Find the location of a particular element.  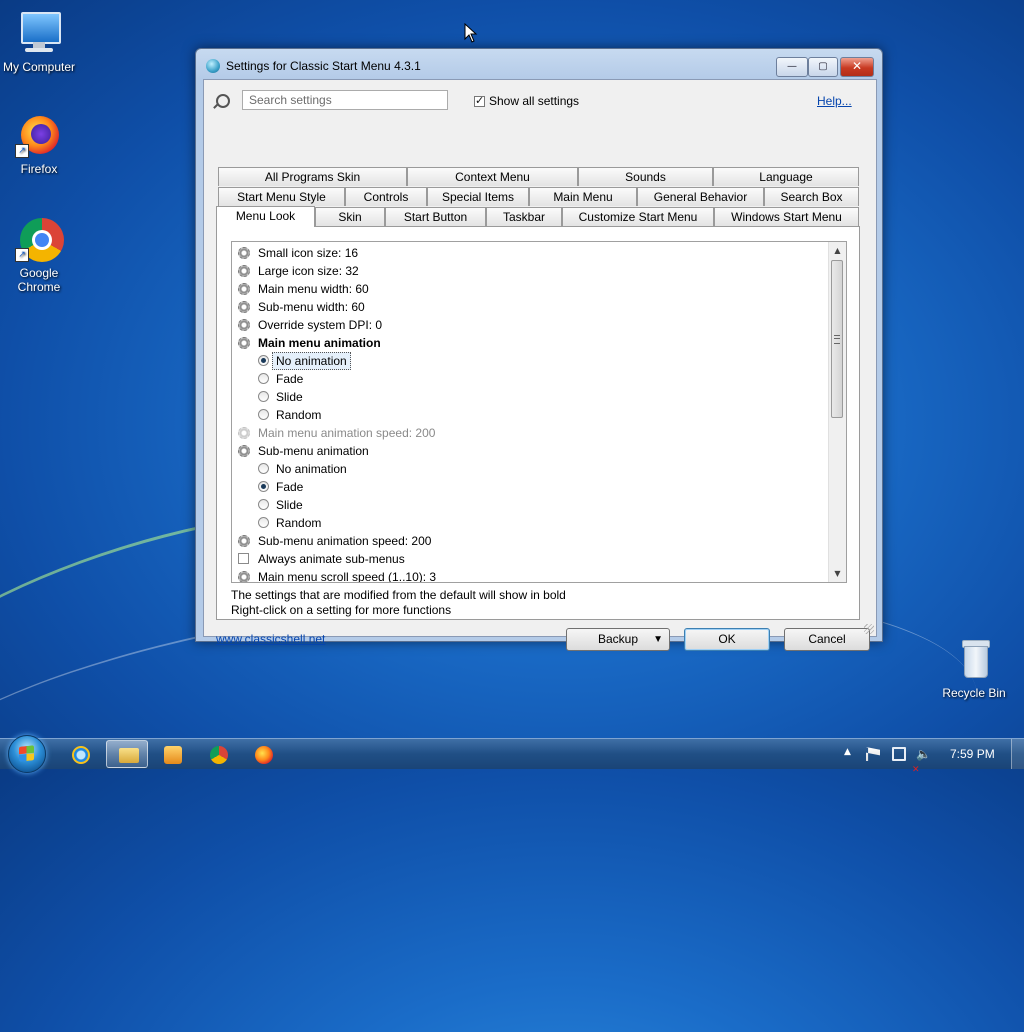

setting-label: Main menu width: 60 is located at coordinates (313, 289).